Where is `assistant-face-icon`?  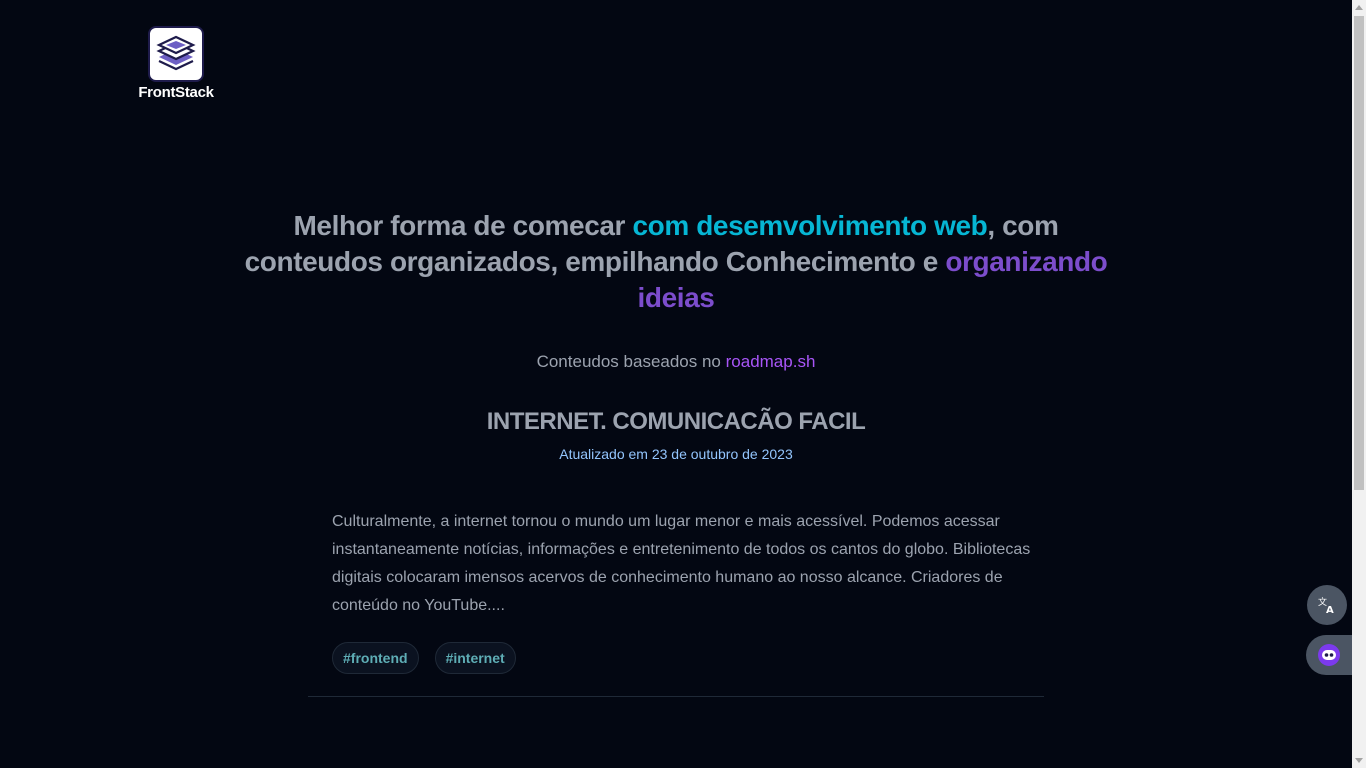 assistant-face-icon is located at coordinates (1329, 655).